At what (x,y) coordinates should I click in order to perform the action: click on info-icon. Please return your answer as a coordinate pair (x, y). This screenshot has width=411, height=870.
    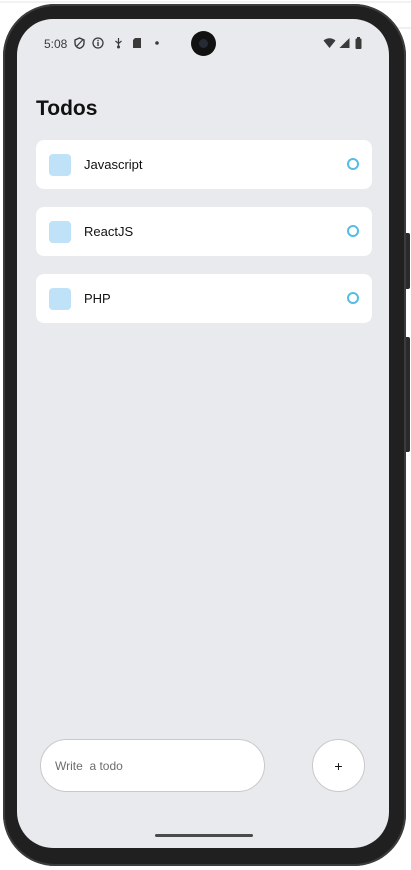
    Looking at the image, I should click on (98, 43).